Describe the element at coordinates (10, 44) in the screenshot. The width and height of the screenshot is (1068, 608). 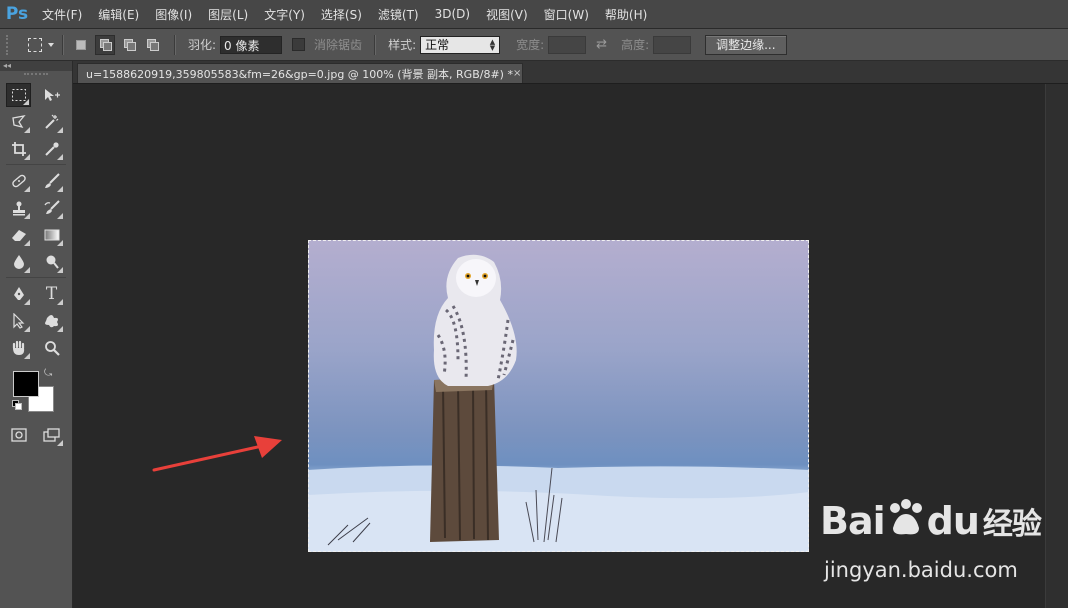
I see `options-bar-grip` at that location.